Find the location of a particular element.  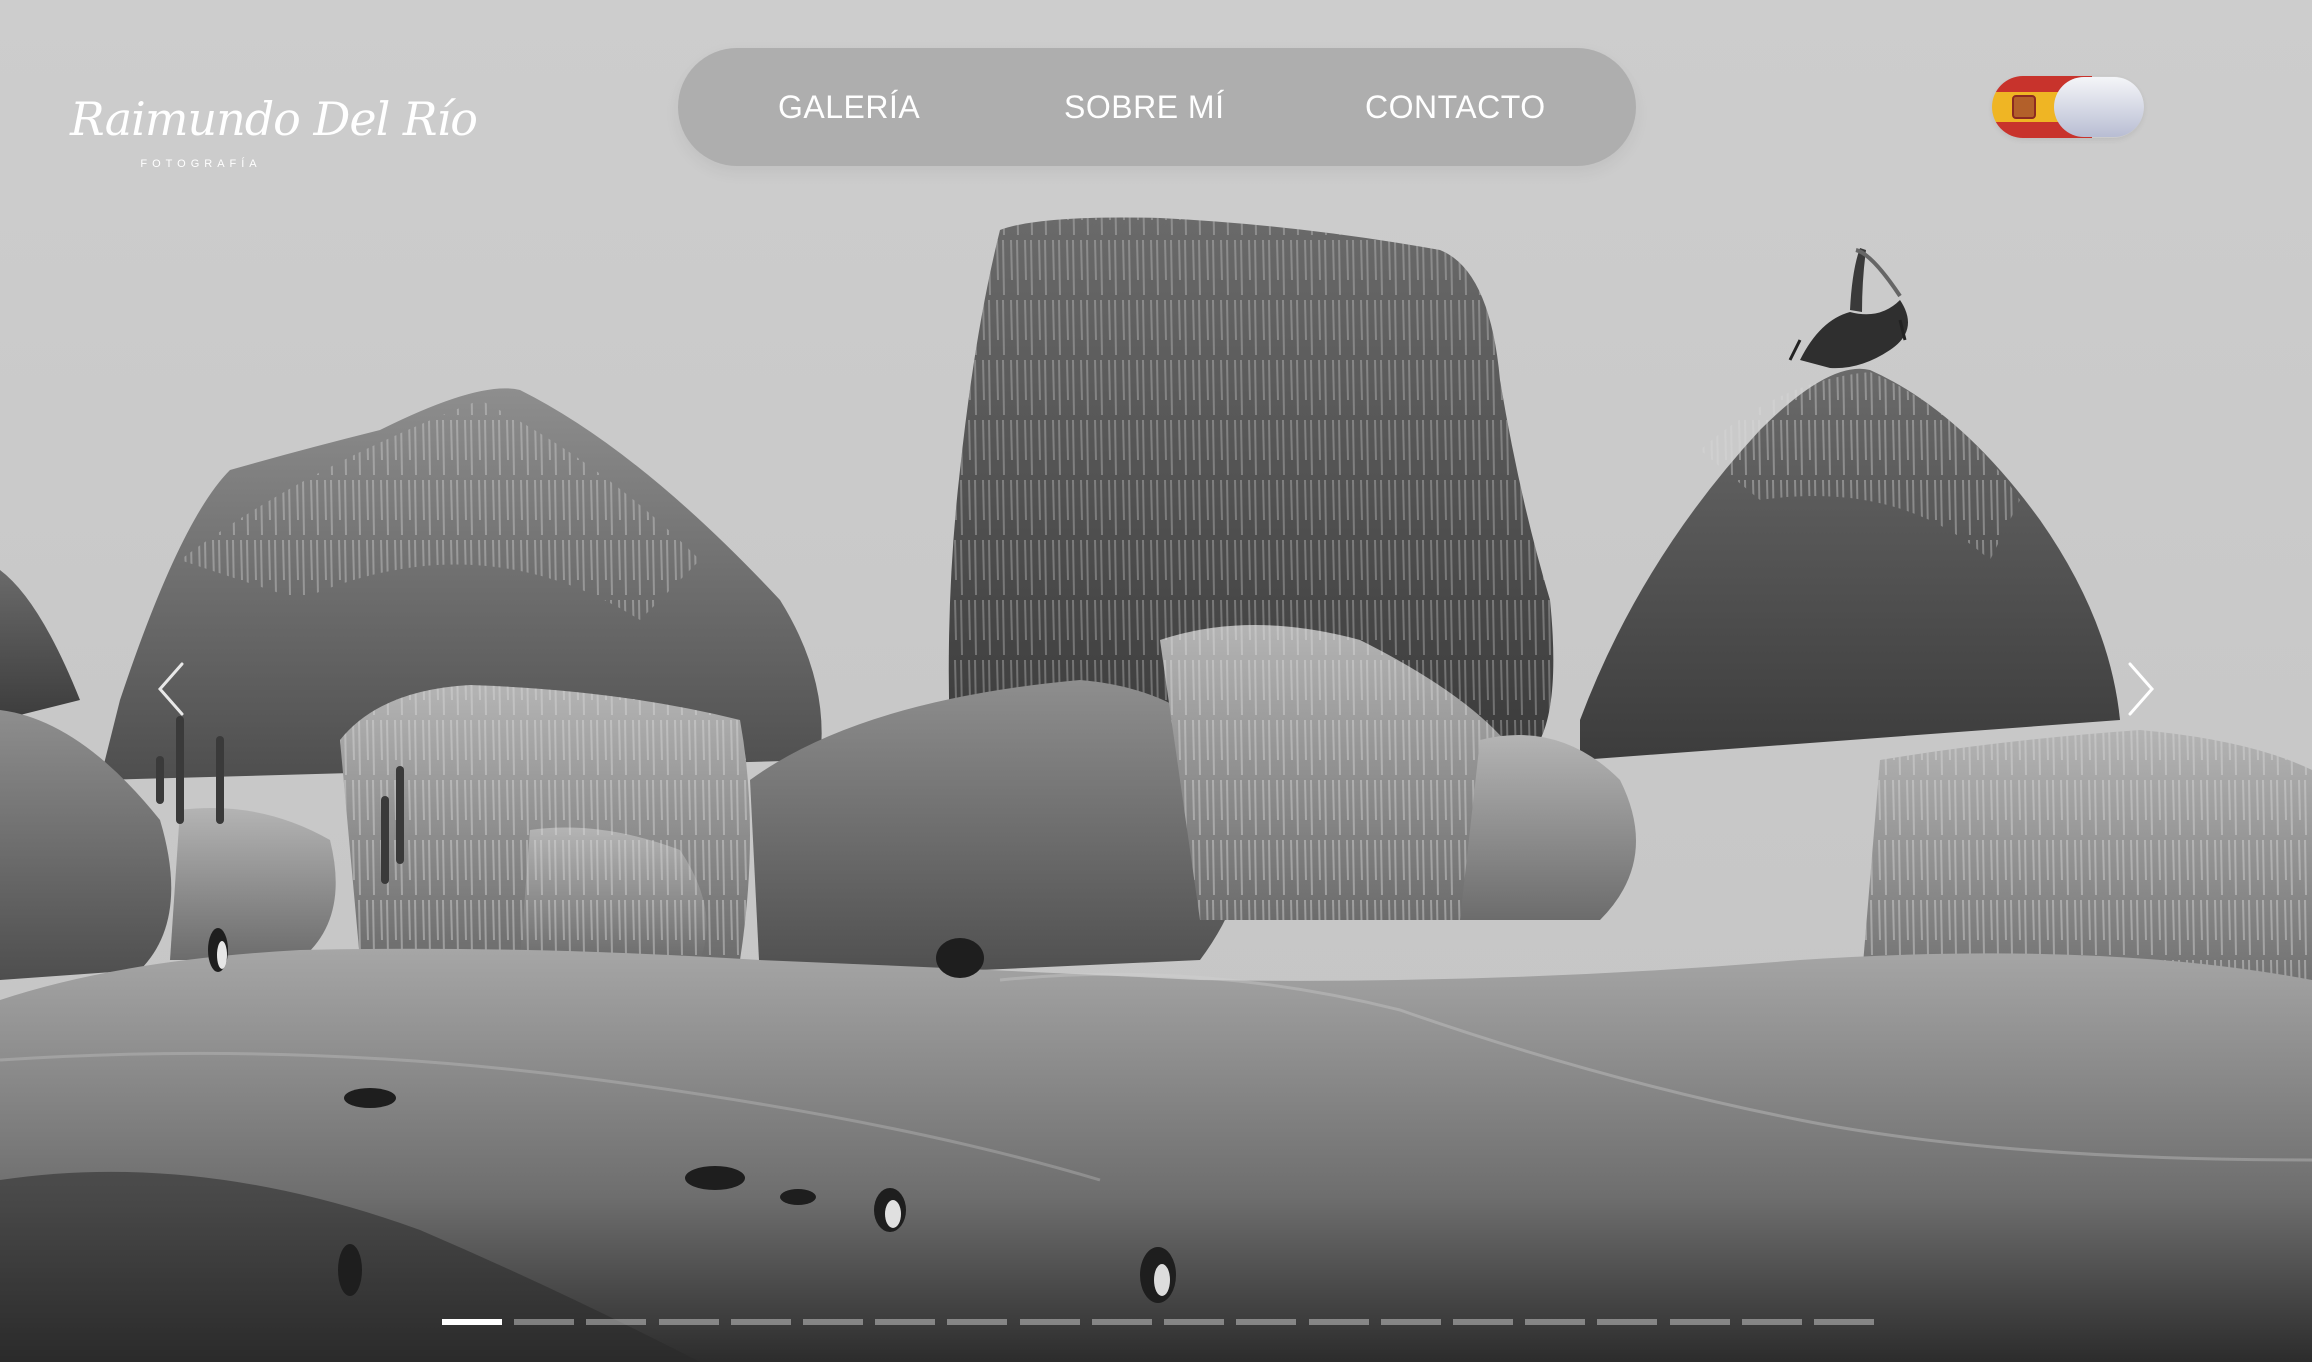

nav-item-contacto: CONTACTO is located at coordinates (1455, 107).